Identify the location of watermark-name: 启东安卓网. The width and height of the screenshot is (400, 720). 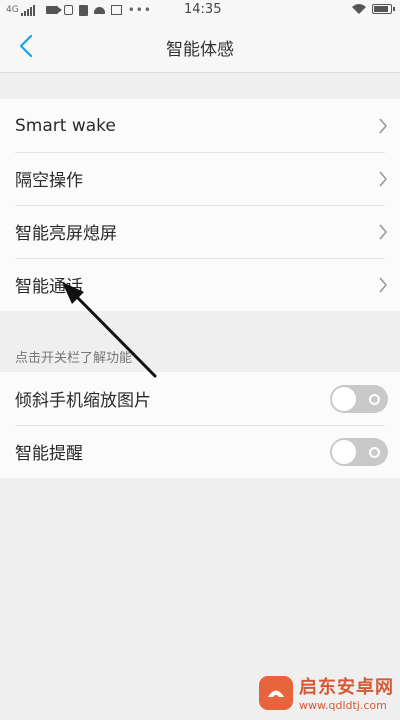
(346, 687).